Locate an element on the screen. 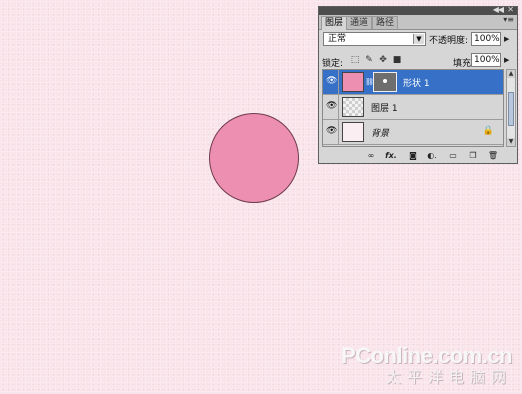  panel-footer: ∞ fx. ◙ ◐. ▭ ❐ 🗑 is located at coordinates (418, 156).